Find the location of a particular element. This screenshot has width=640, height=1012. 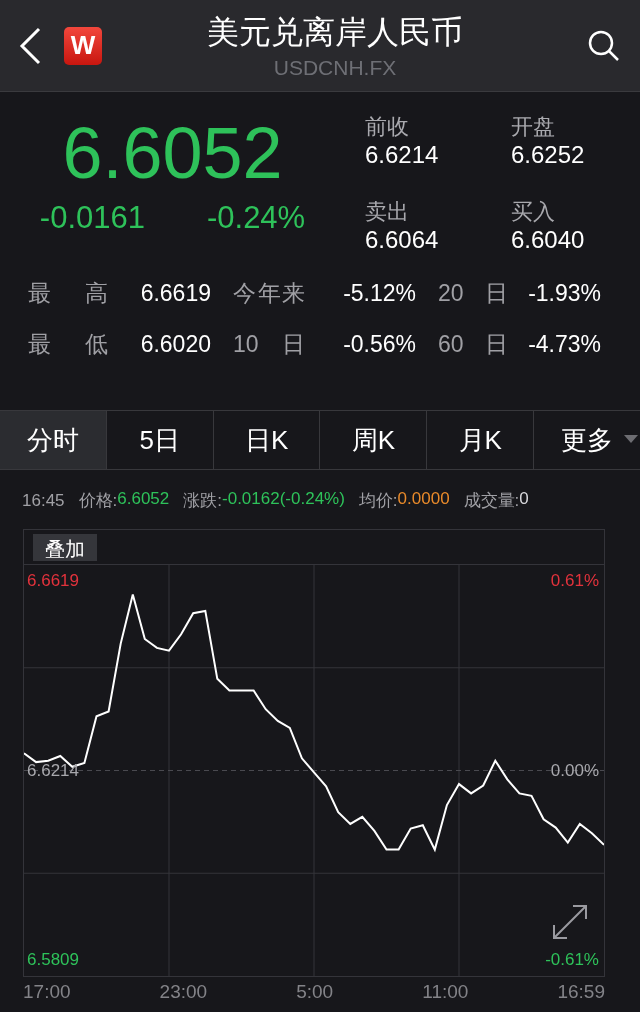

percent-change: -0.24% is located at coordinates (256, 218).